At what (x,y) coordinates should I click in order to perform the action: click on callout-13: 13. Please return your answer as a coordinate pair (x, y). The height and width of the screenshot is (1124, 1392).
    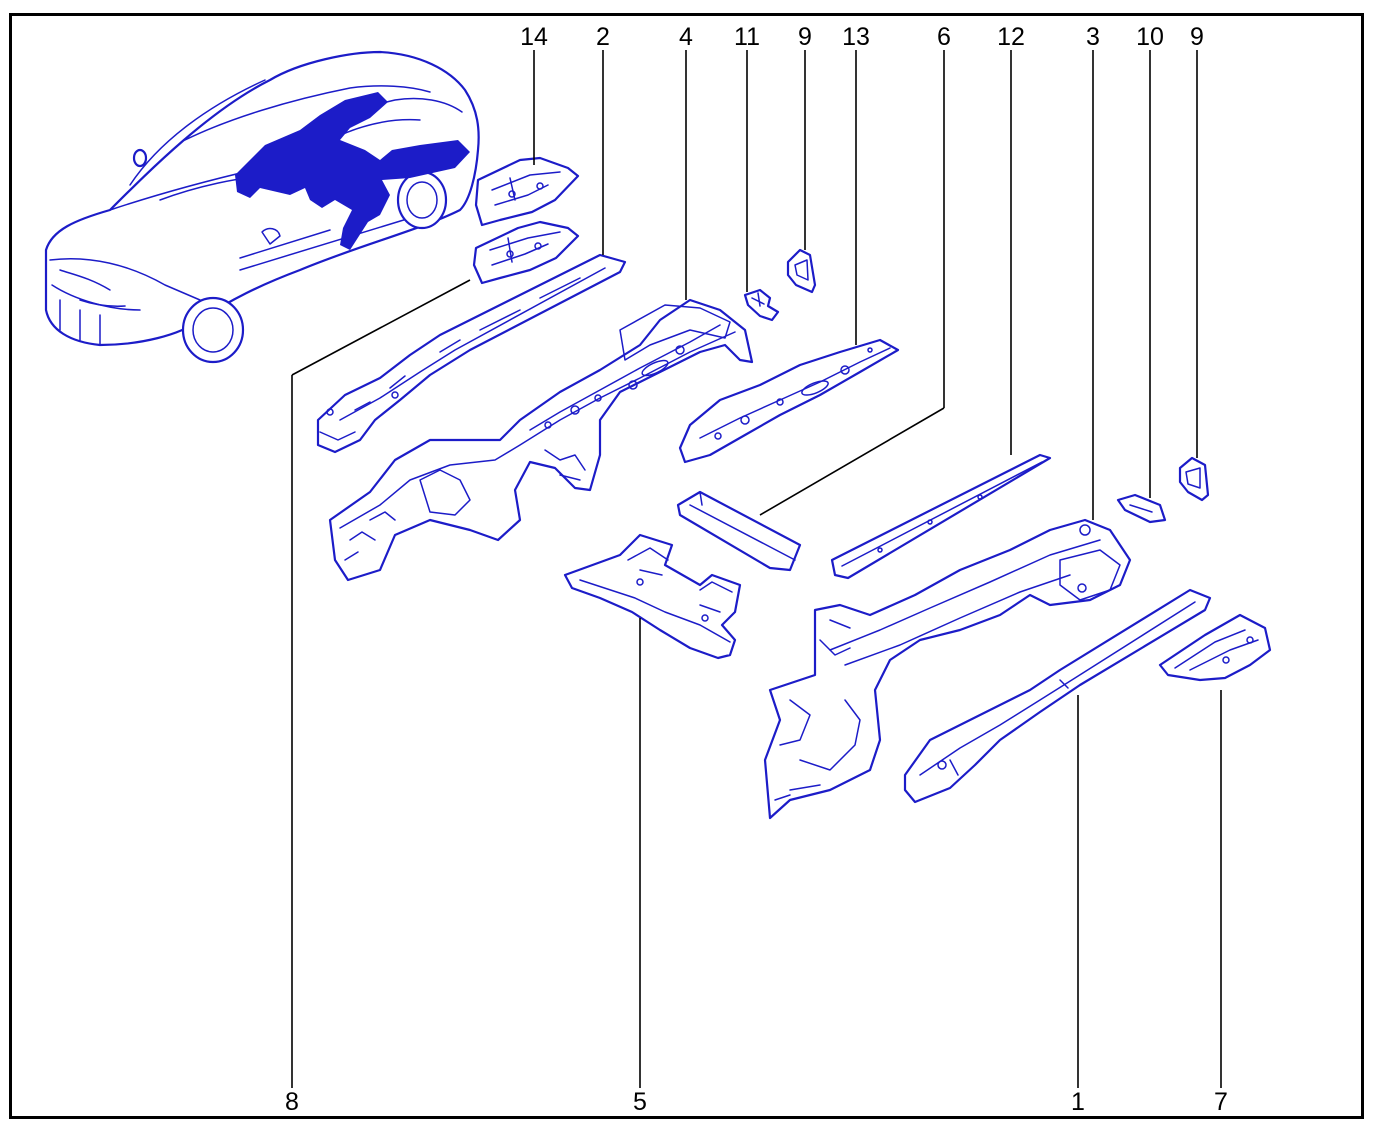
    Looking at the image, I should click on (856, 37).